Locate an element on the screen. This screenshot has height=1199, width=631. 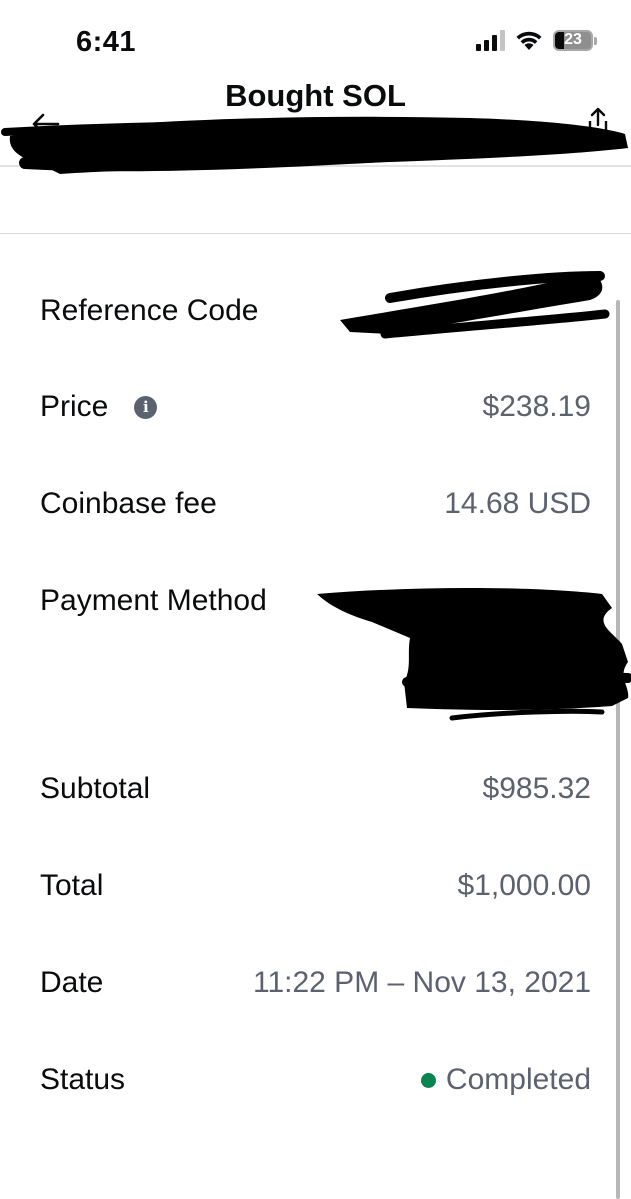
reference-code-label: Reference Code is located at coordinates (149, 310).